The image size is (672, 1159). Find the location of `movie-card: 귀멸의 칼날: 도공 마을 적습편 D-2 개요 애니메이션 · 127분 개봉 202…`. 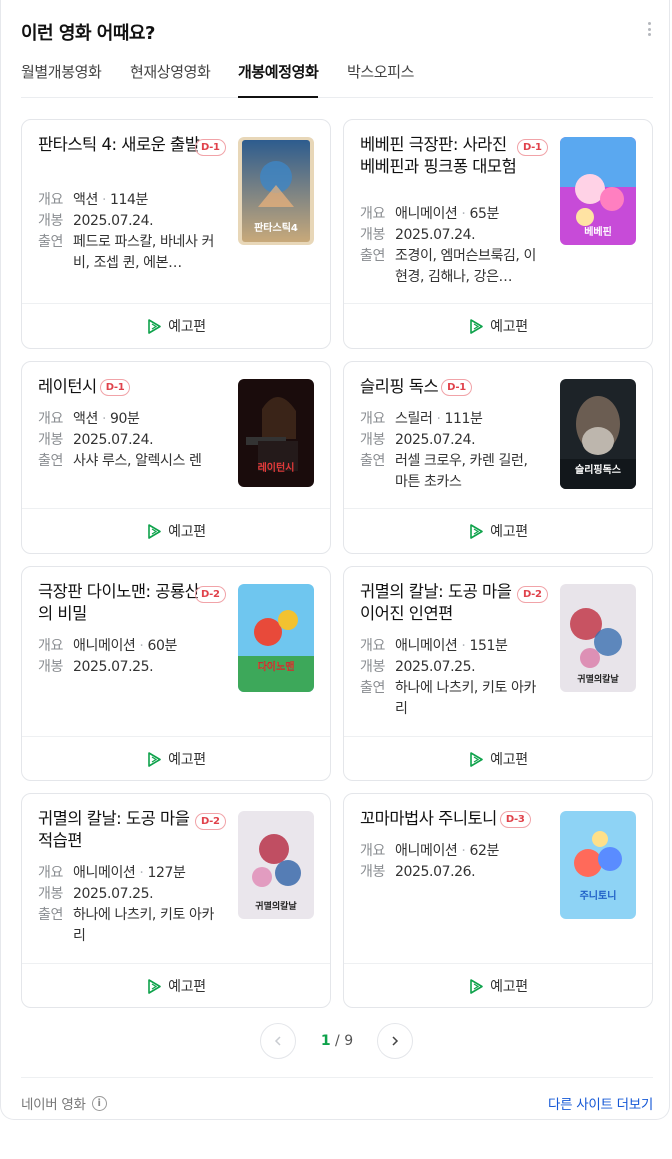

movie-card: 귀멸의 칼날: 도공 마을 적습편 D-2 개요 애니메이션 · 127분 개봉 202… is located at coordinates (176, 900).